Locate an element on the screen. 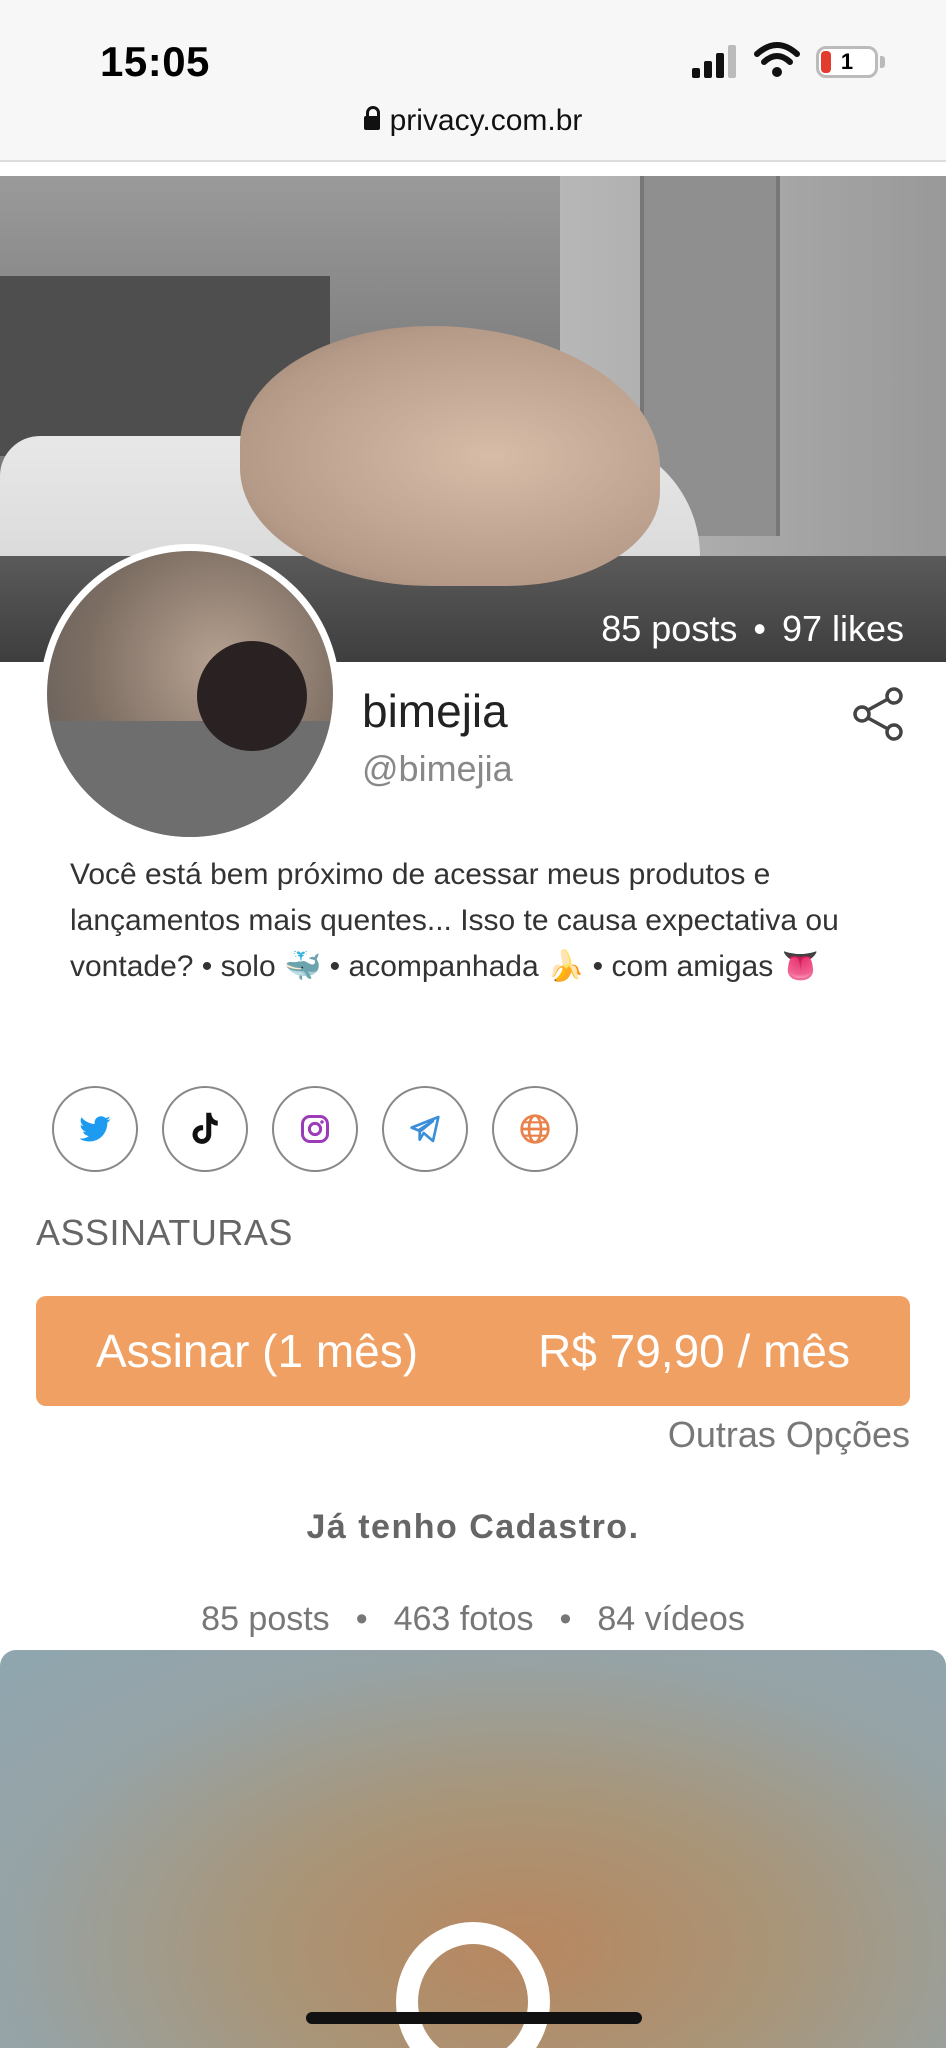 This screenshot has width=946, height=2048. globe-icon is located at coordinates (535, 1129).